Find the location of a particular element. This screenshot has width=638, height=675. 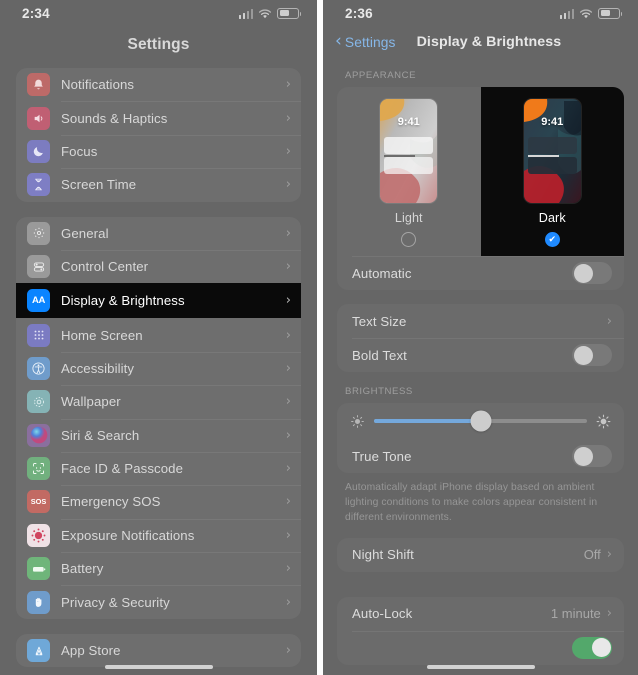

sidebar-item-label: Emergency SOS is located at coordinates (111, 502).